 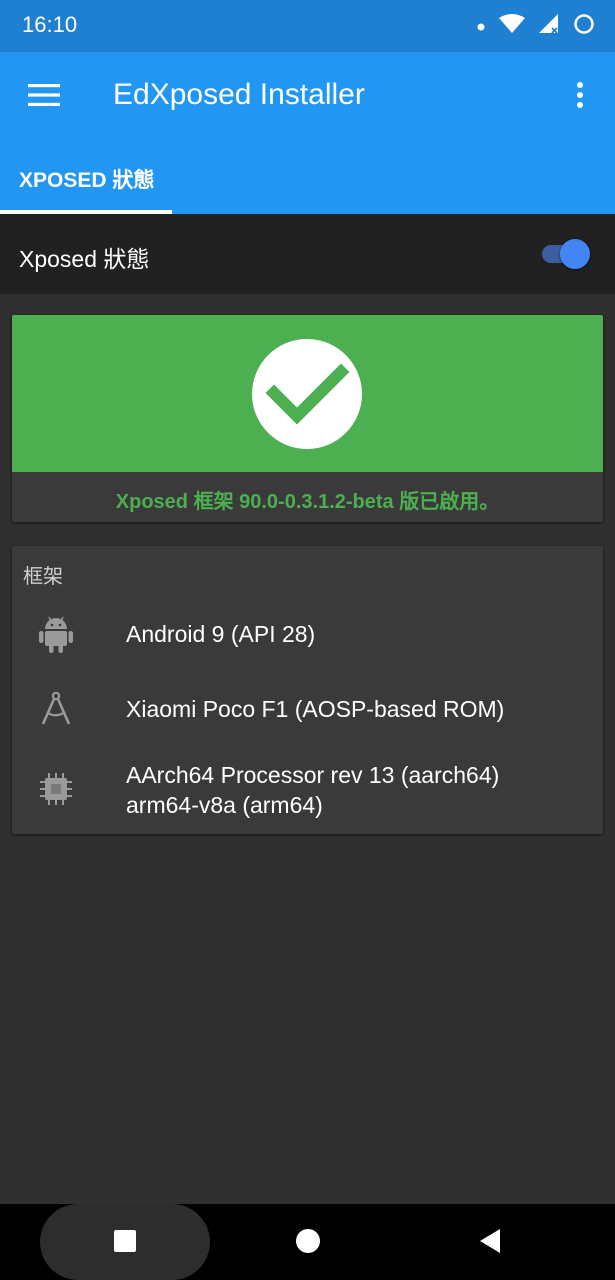 I want to click on menu-button, so click(x=44, y=97).